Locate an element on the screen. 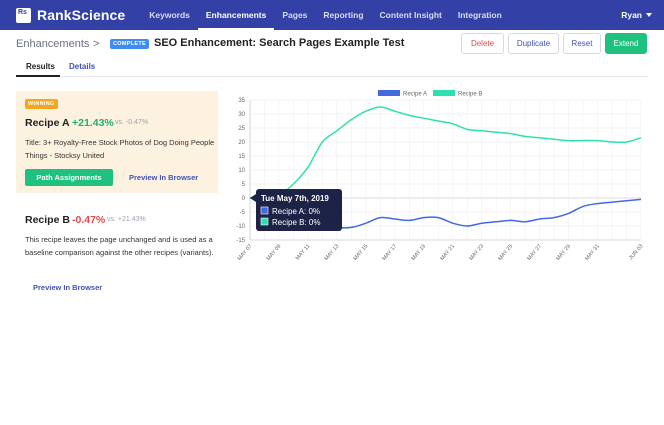  x-tick-label: MAY 15 is located at coordinates (361, 252).